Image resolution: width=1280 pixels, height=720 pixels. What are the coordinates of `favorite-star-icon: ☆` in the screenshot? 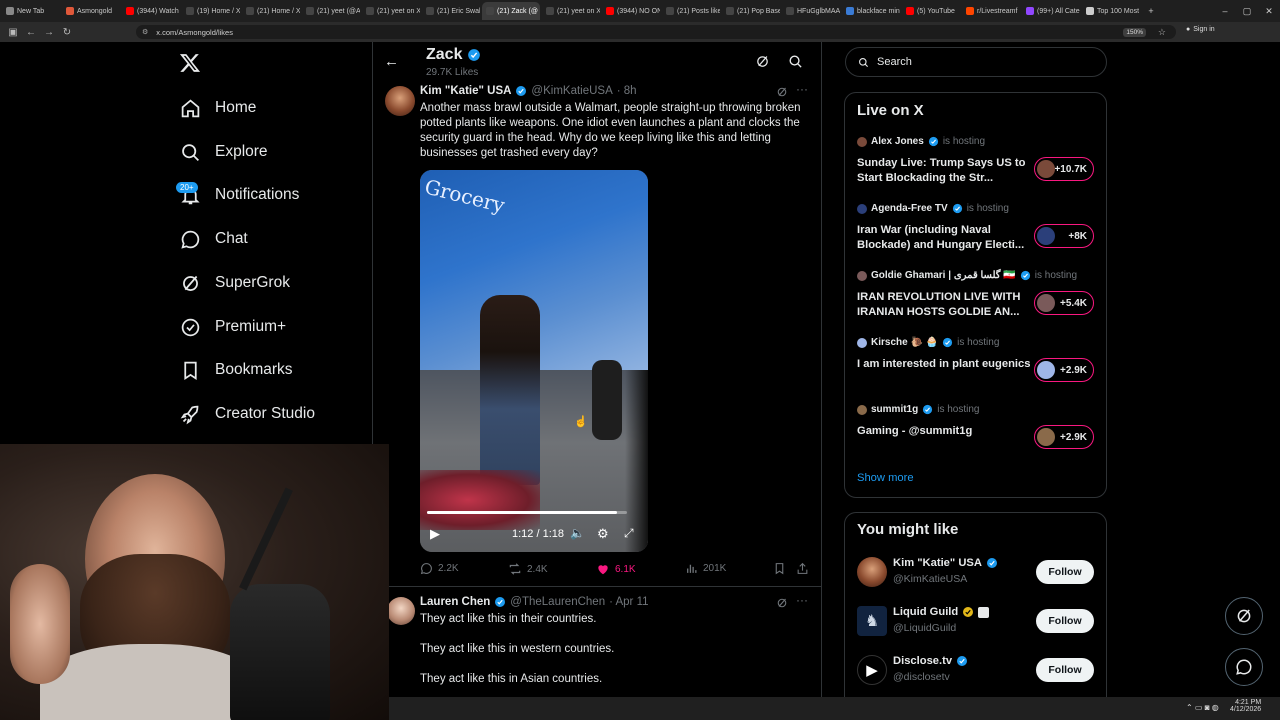 It's located at (1162, 32).